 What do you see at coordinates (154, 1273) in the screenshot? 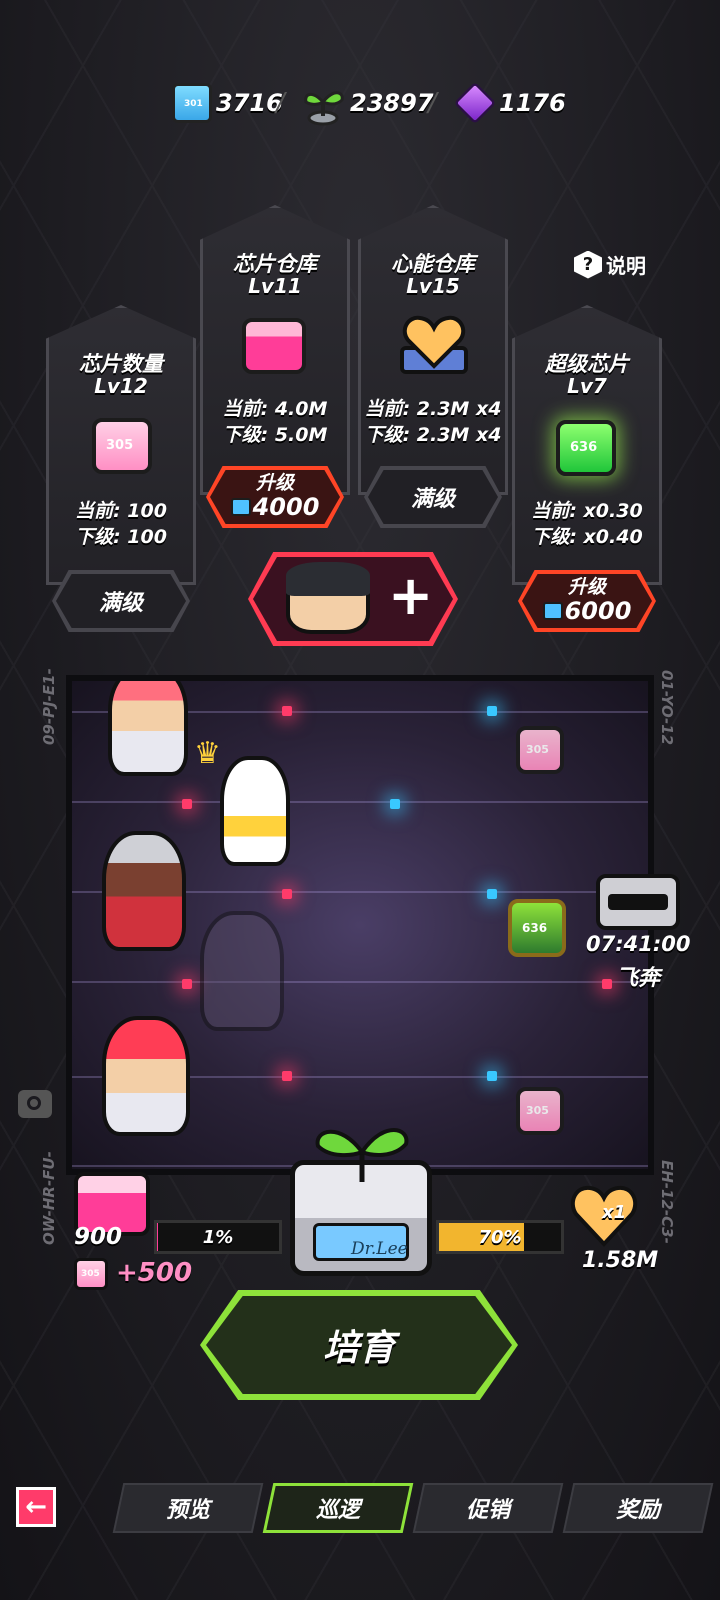
I see `chip-bonus: +500` at bounding box center [154, 1273].